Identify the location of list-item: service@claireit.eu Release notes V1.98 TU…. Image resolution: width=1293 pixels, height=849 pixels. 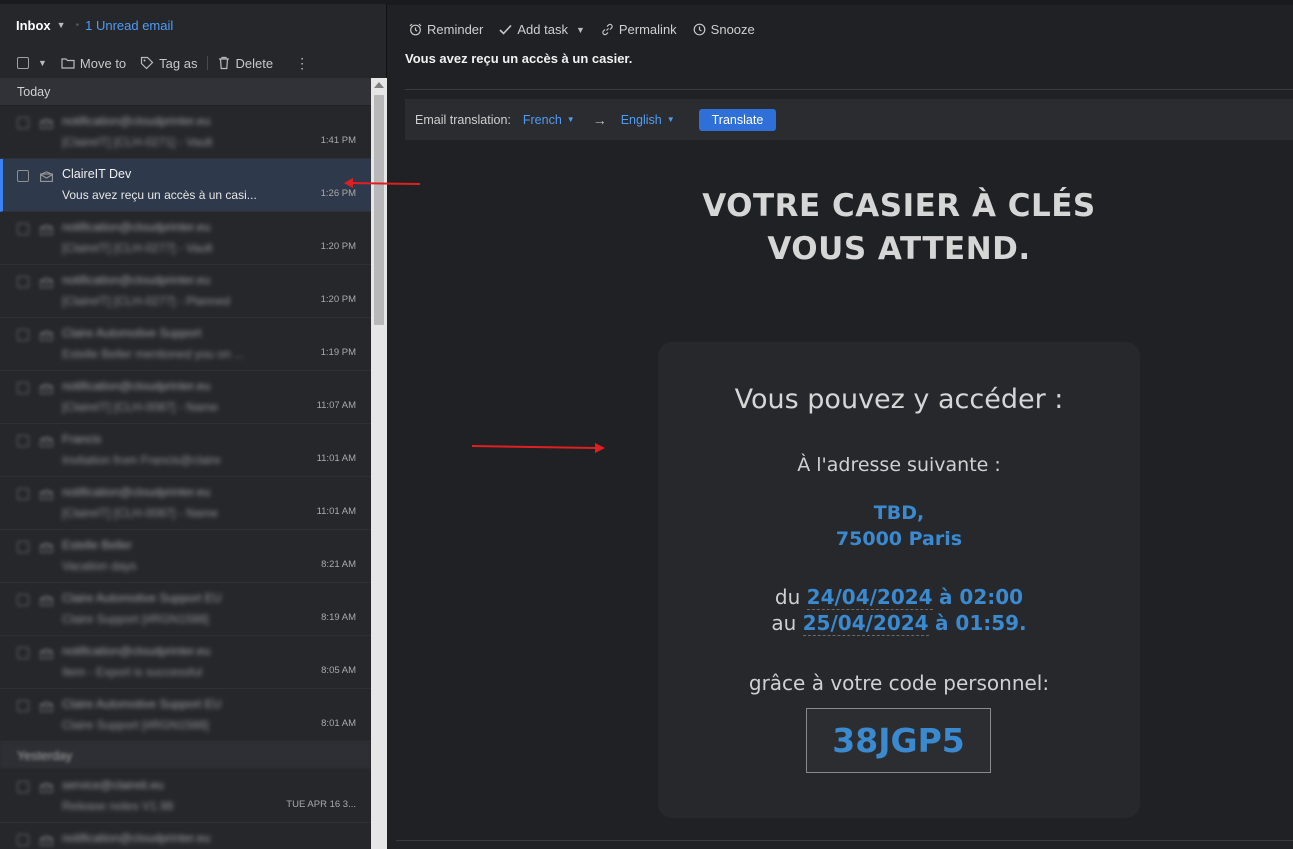
(185, 796).